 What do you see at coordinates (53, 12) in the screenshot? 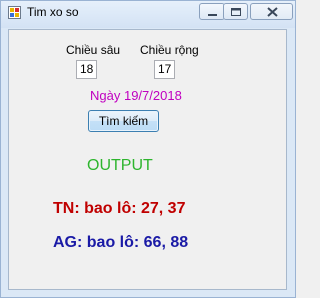
I see `window-title: Tim xo so` at bounding box center [53, 12].